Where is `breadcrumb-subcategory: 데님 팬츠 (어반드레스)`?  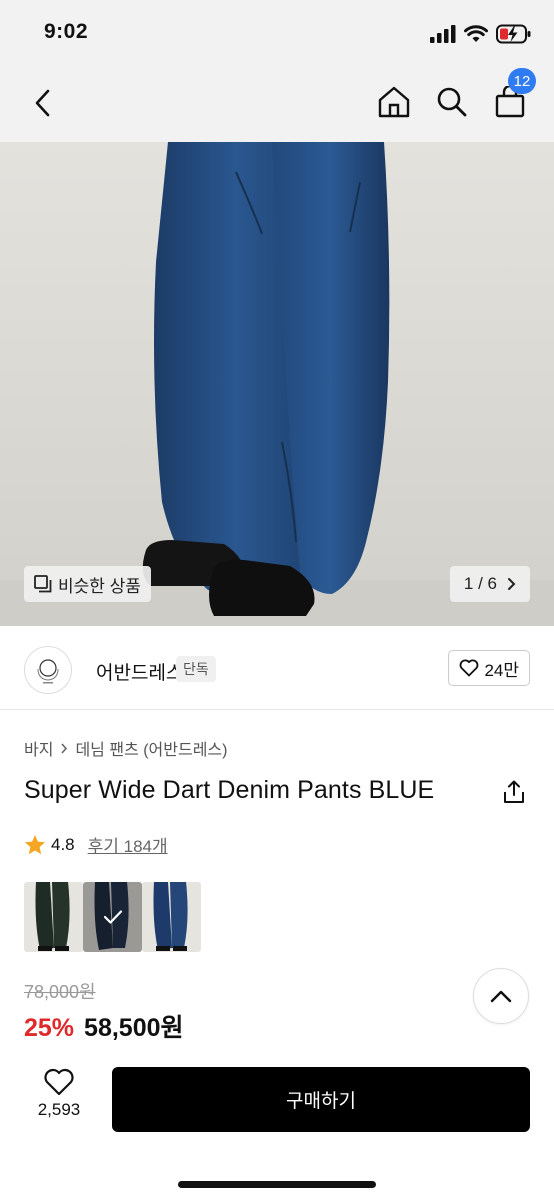
breadcrumb-subcategory: 데님 팬츠 (어반드레스) is located at coordinates (151, 748).